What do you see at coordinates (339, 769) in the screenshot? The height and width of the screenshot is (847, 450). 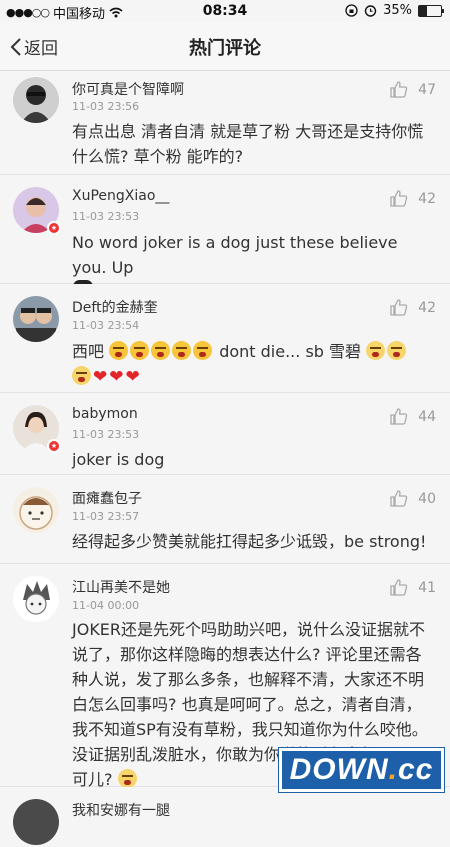 I see `watermark-main: DOWN` at bounding box center [339, 769].